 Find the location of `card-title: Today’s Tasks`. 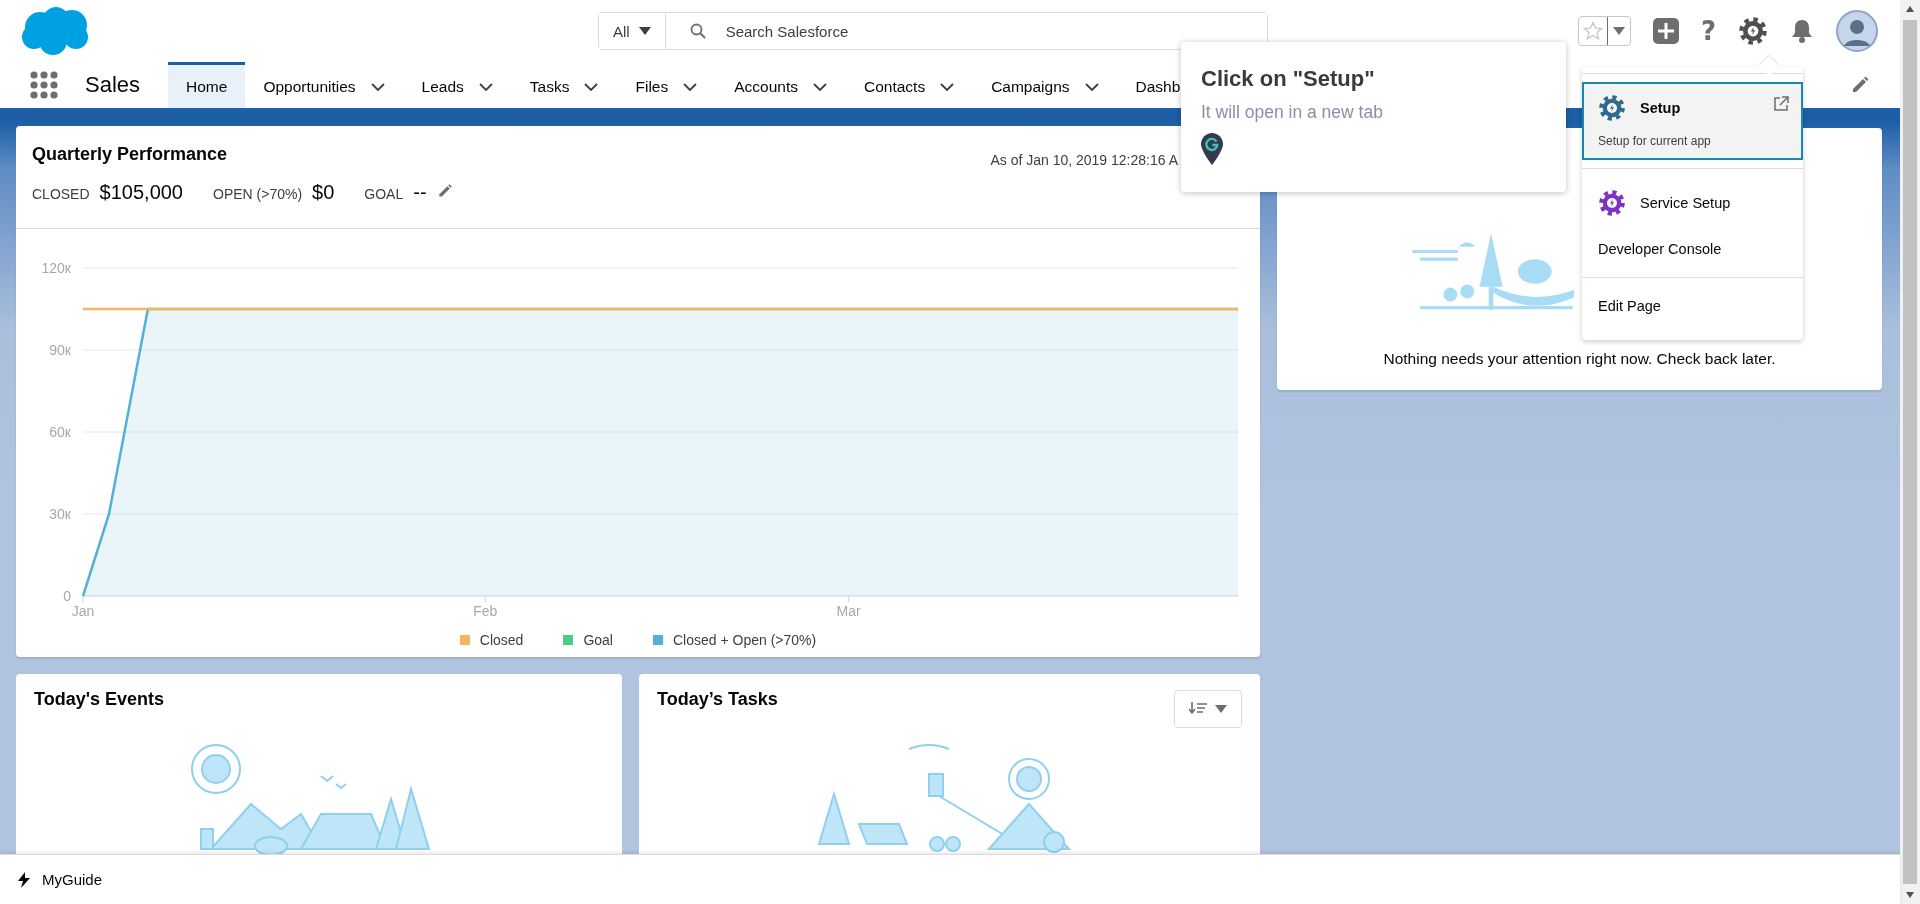

card-title: Today’s Tasks is located at coordinates (717, 699).